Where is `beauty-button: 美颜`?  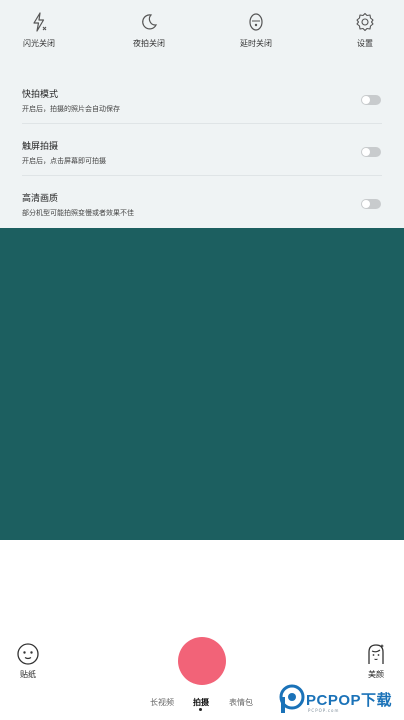 beauty-button: 美颜 is located at coordinates (376, 661).